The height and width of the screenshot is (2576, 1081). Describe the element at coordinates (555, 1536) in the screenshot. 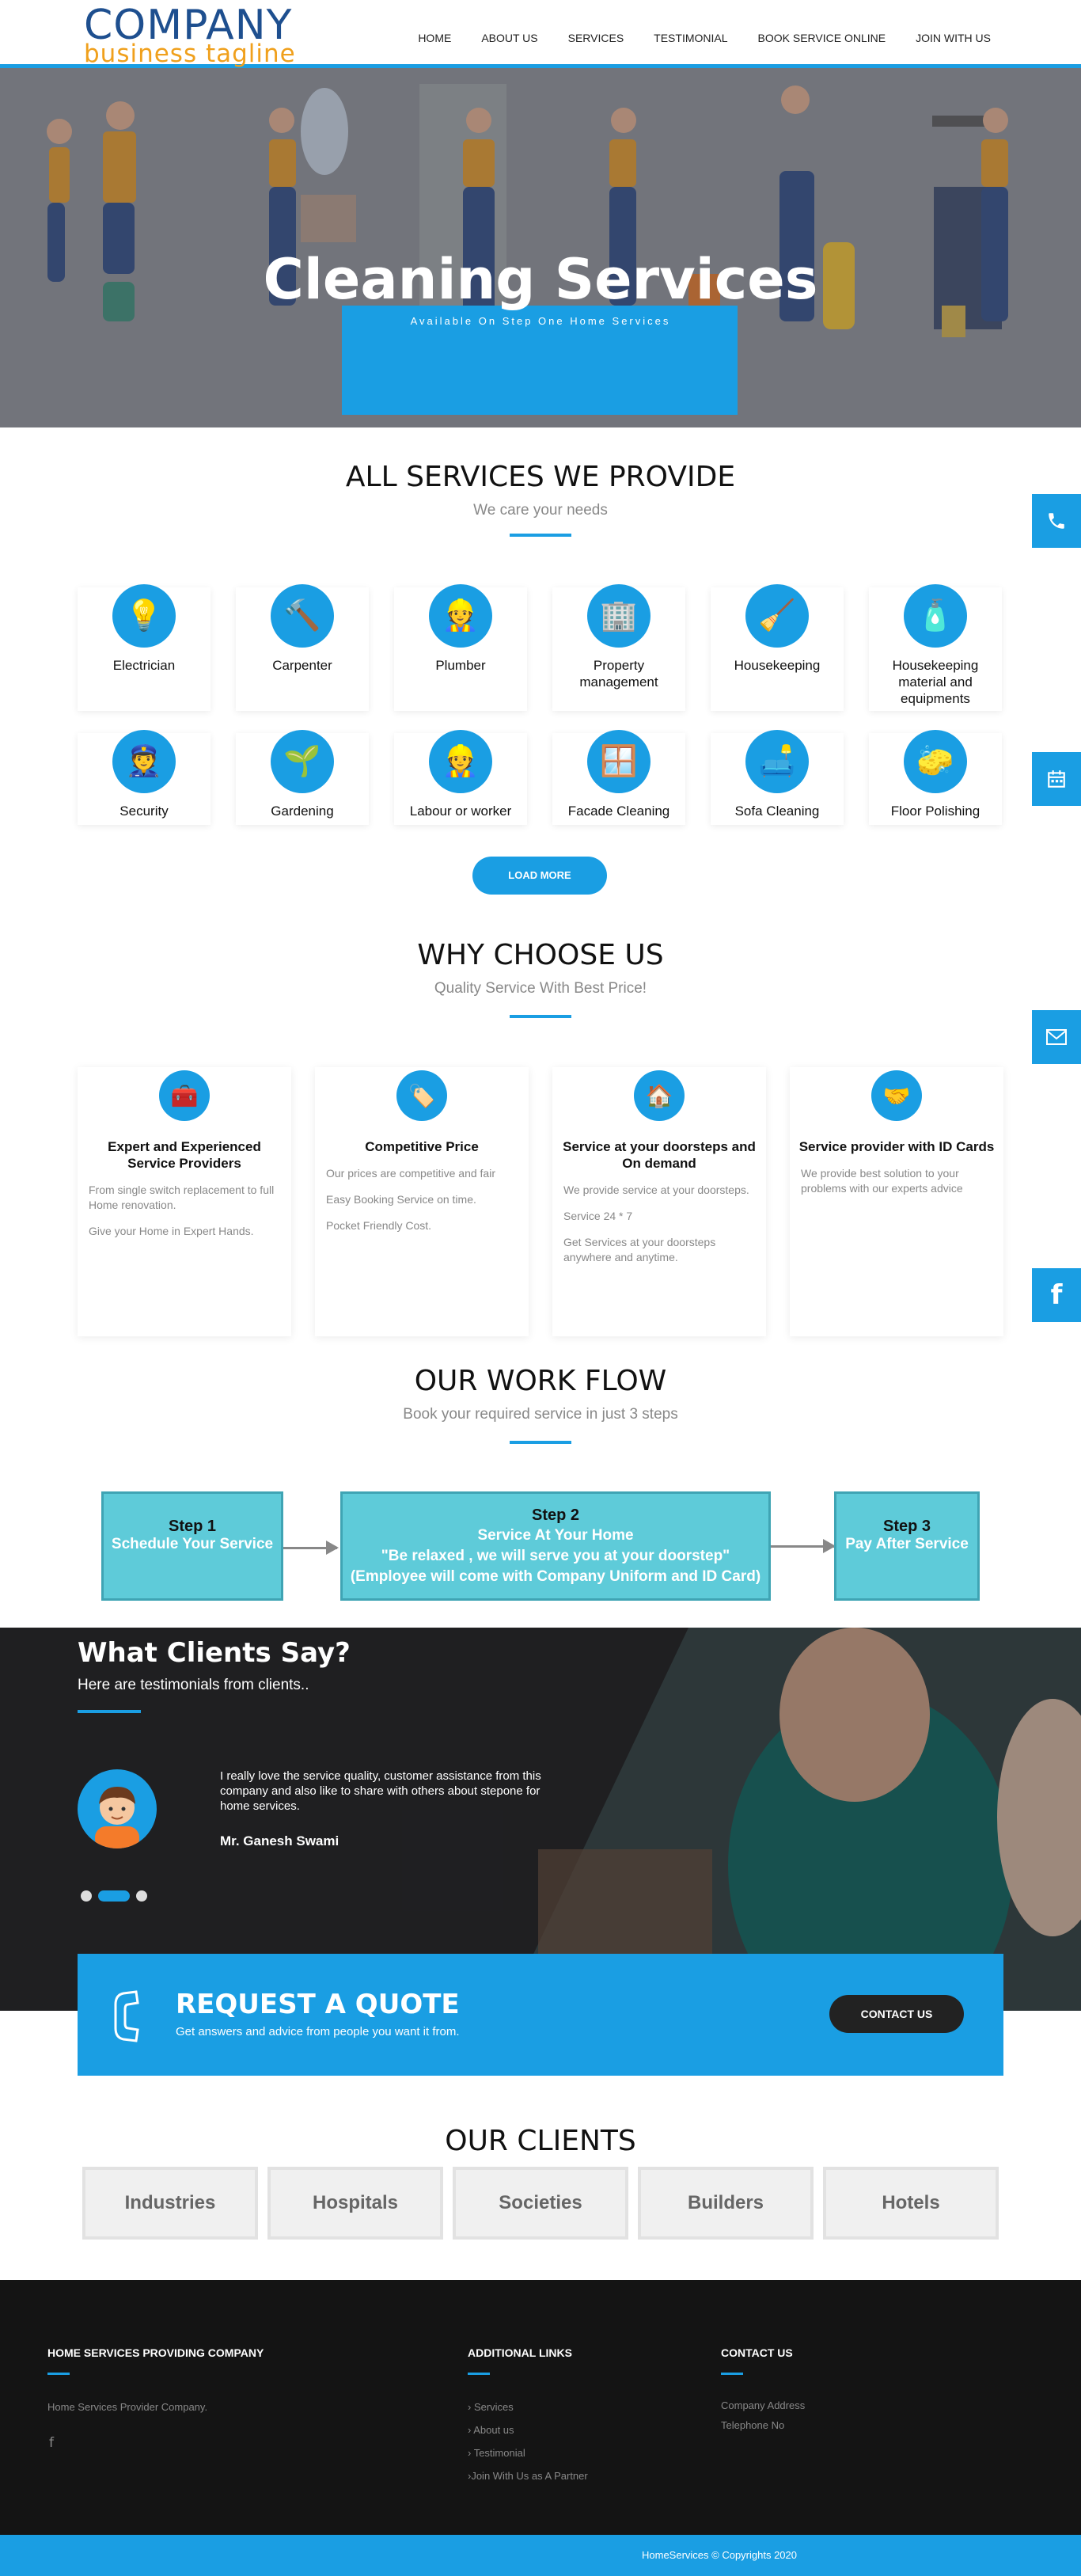

I see `step-text: Service At Your Home` at that location.